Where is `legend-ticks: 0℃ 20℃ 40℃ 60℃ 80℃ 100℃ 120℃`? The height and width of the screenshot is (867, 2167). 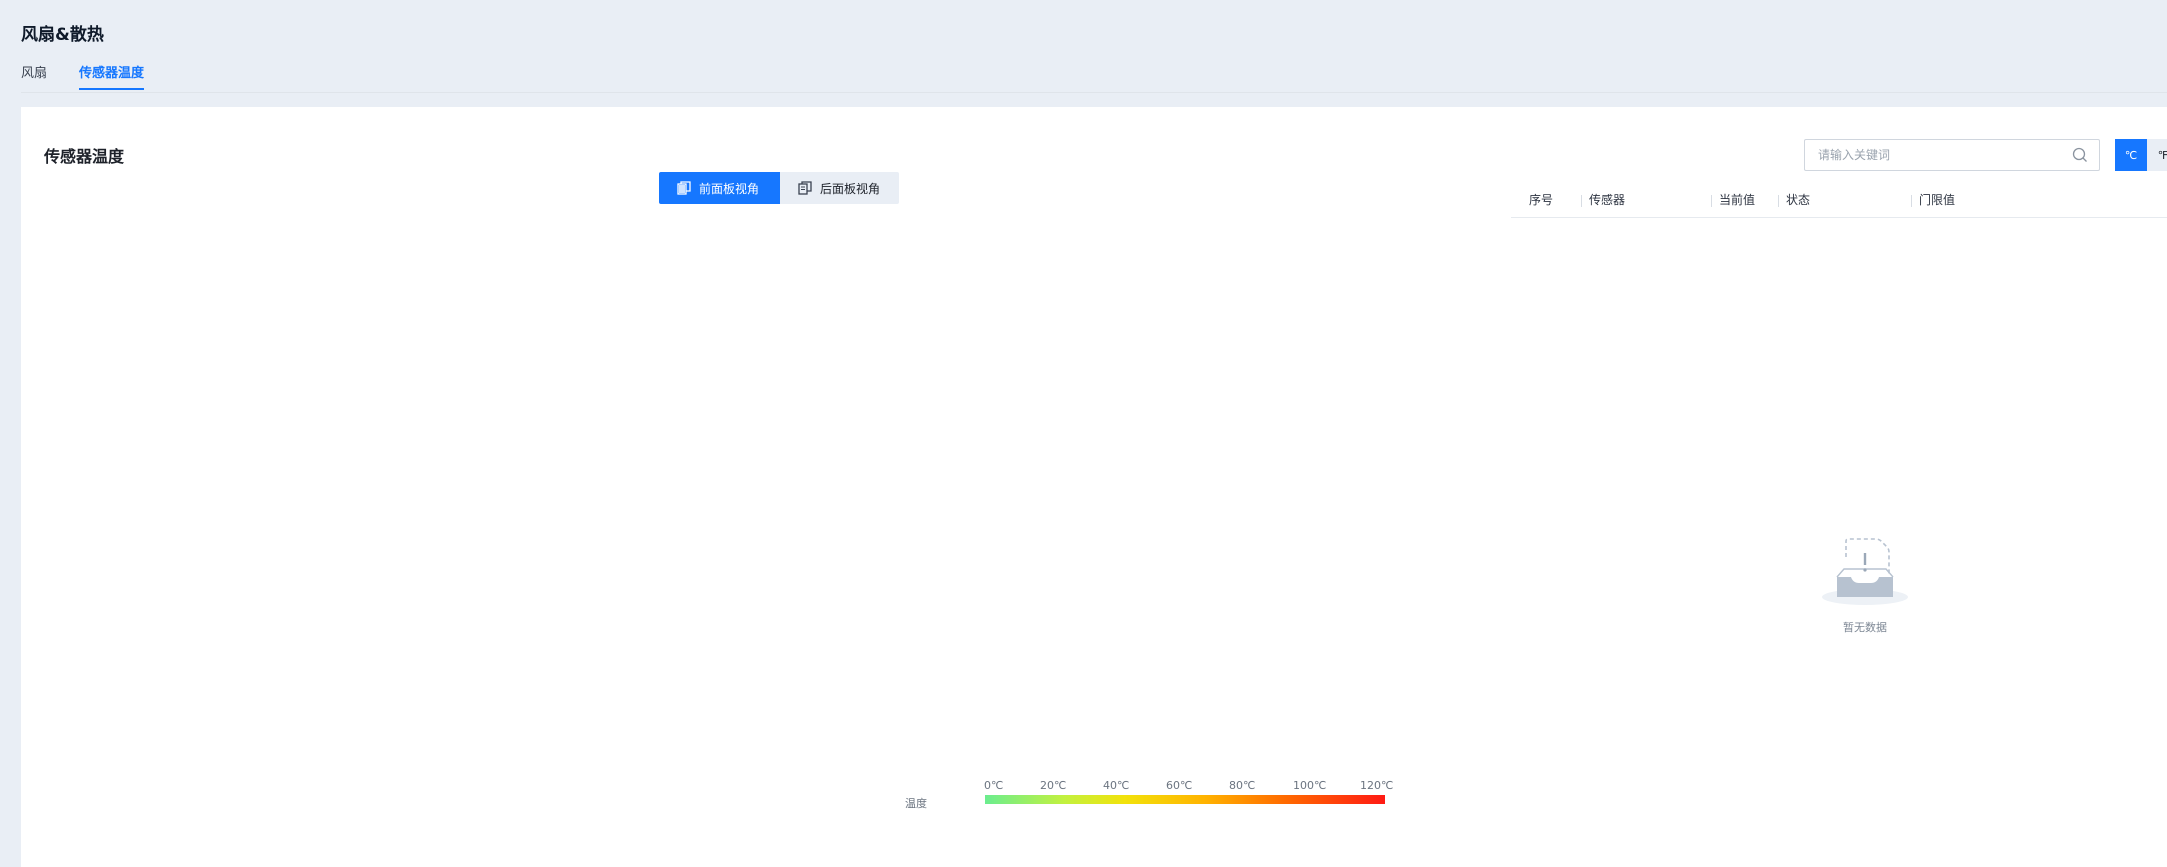 legend-ticks: 0℃ 20℃ 40℃ 60℃ 80℃ 100℃ 120℃ is located at coordinates (1176, 786).